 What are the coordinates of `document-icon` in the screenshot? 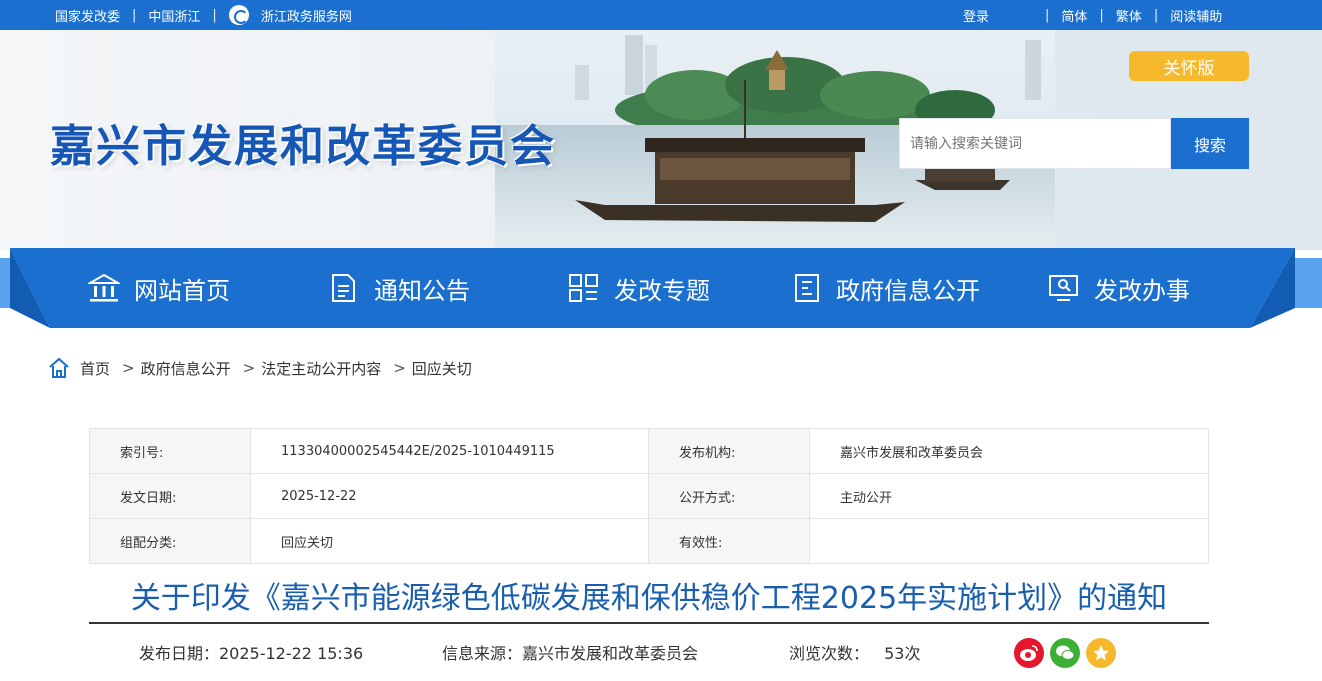 It's located at (343, 288).